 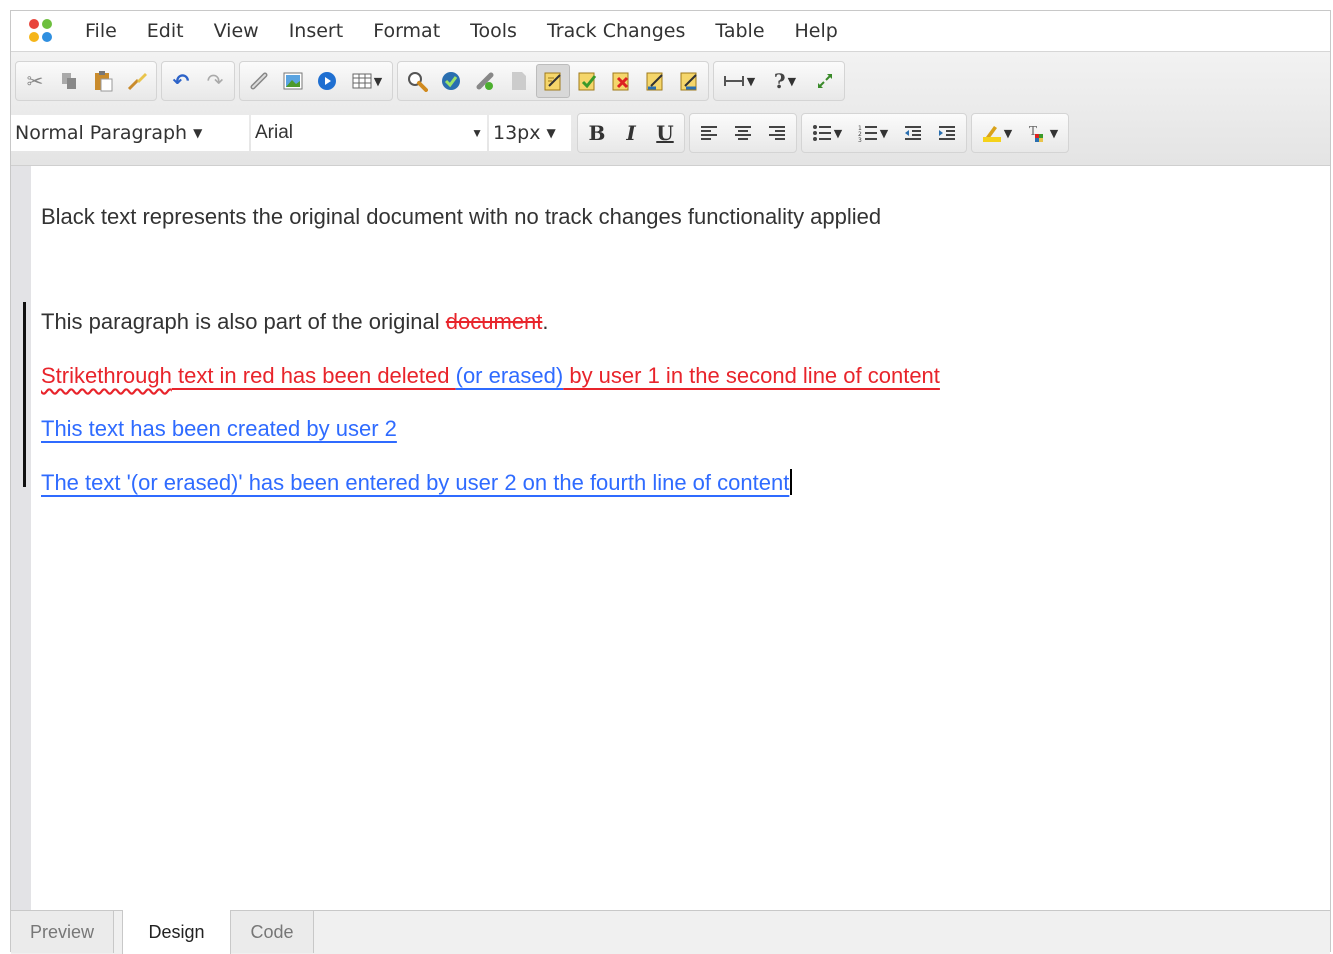 What do you see at coordinates (417, 81) in the screenshot?
I see `search-icon` at bounding box center [417, 81].